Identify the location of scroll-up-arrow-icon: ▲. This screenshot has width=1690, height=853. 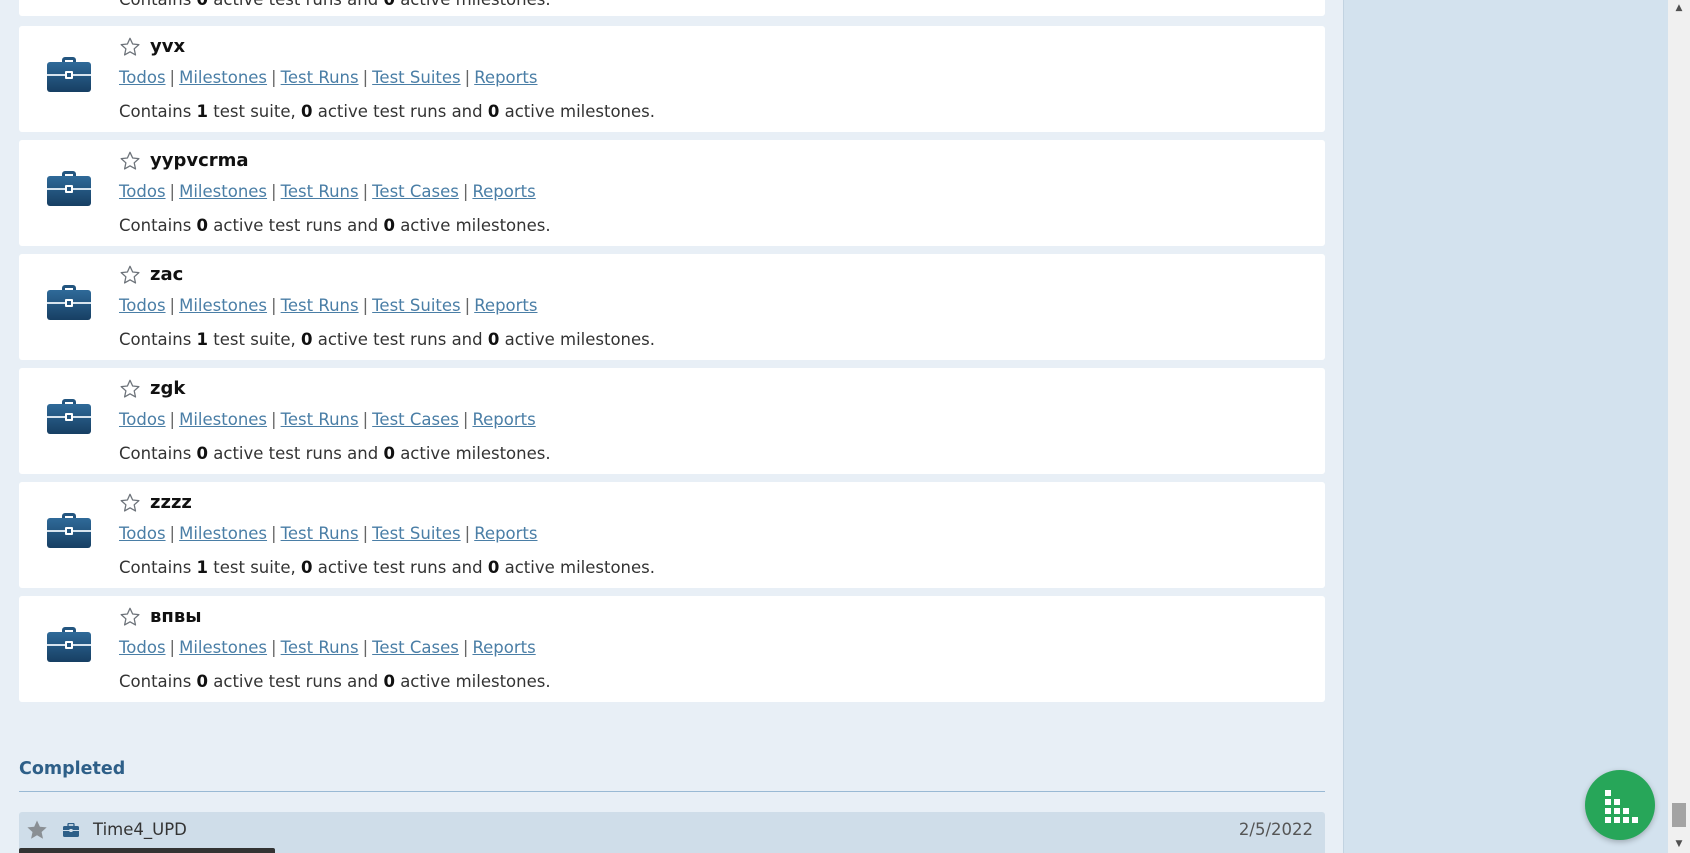
(1679, 8).